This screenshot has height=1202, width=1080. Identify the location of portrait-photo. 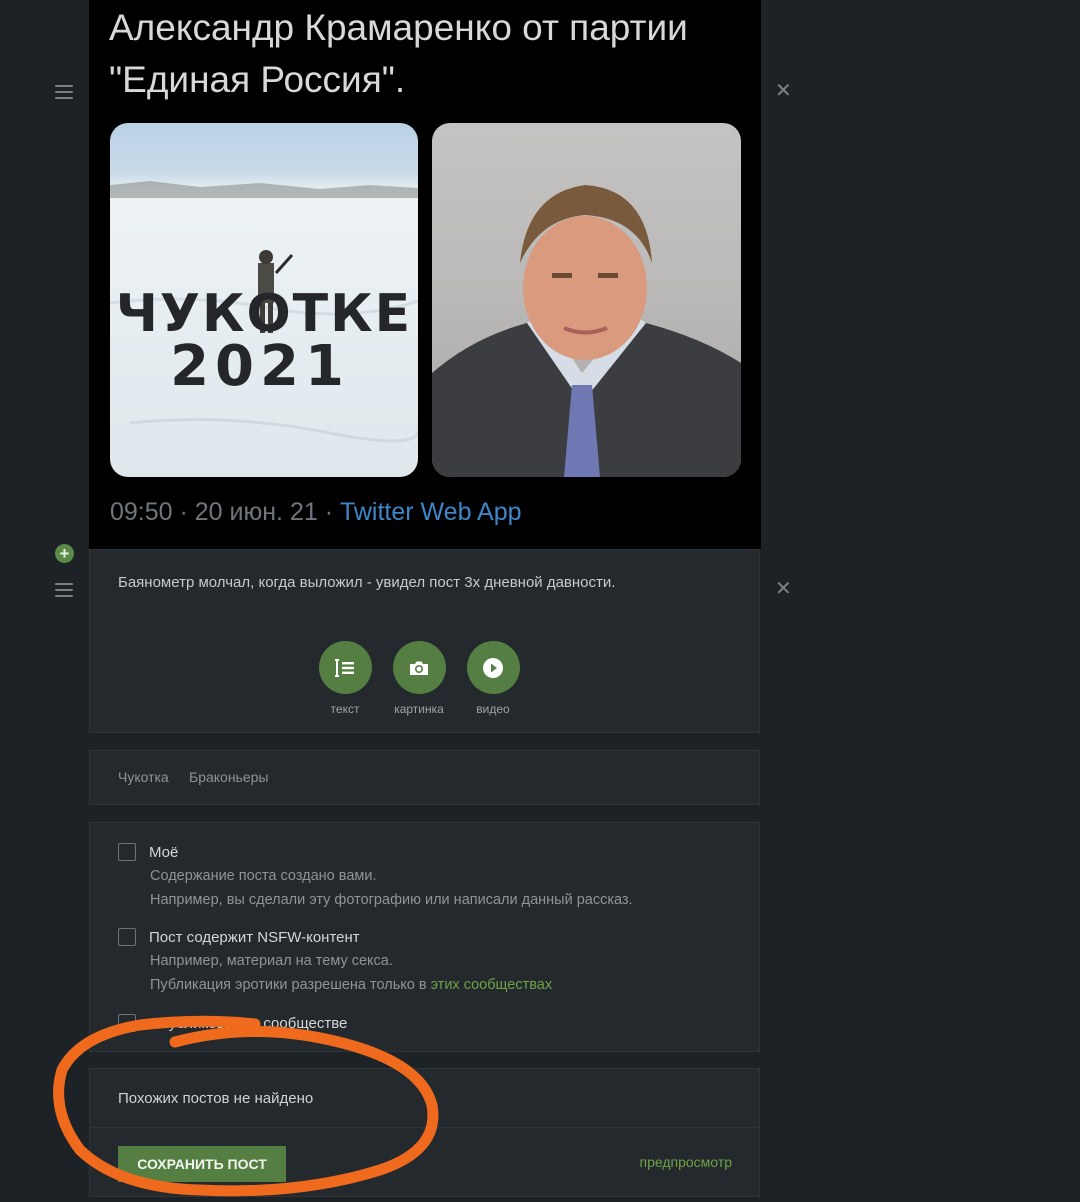
(586, 300).